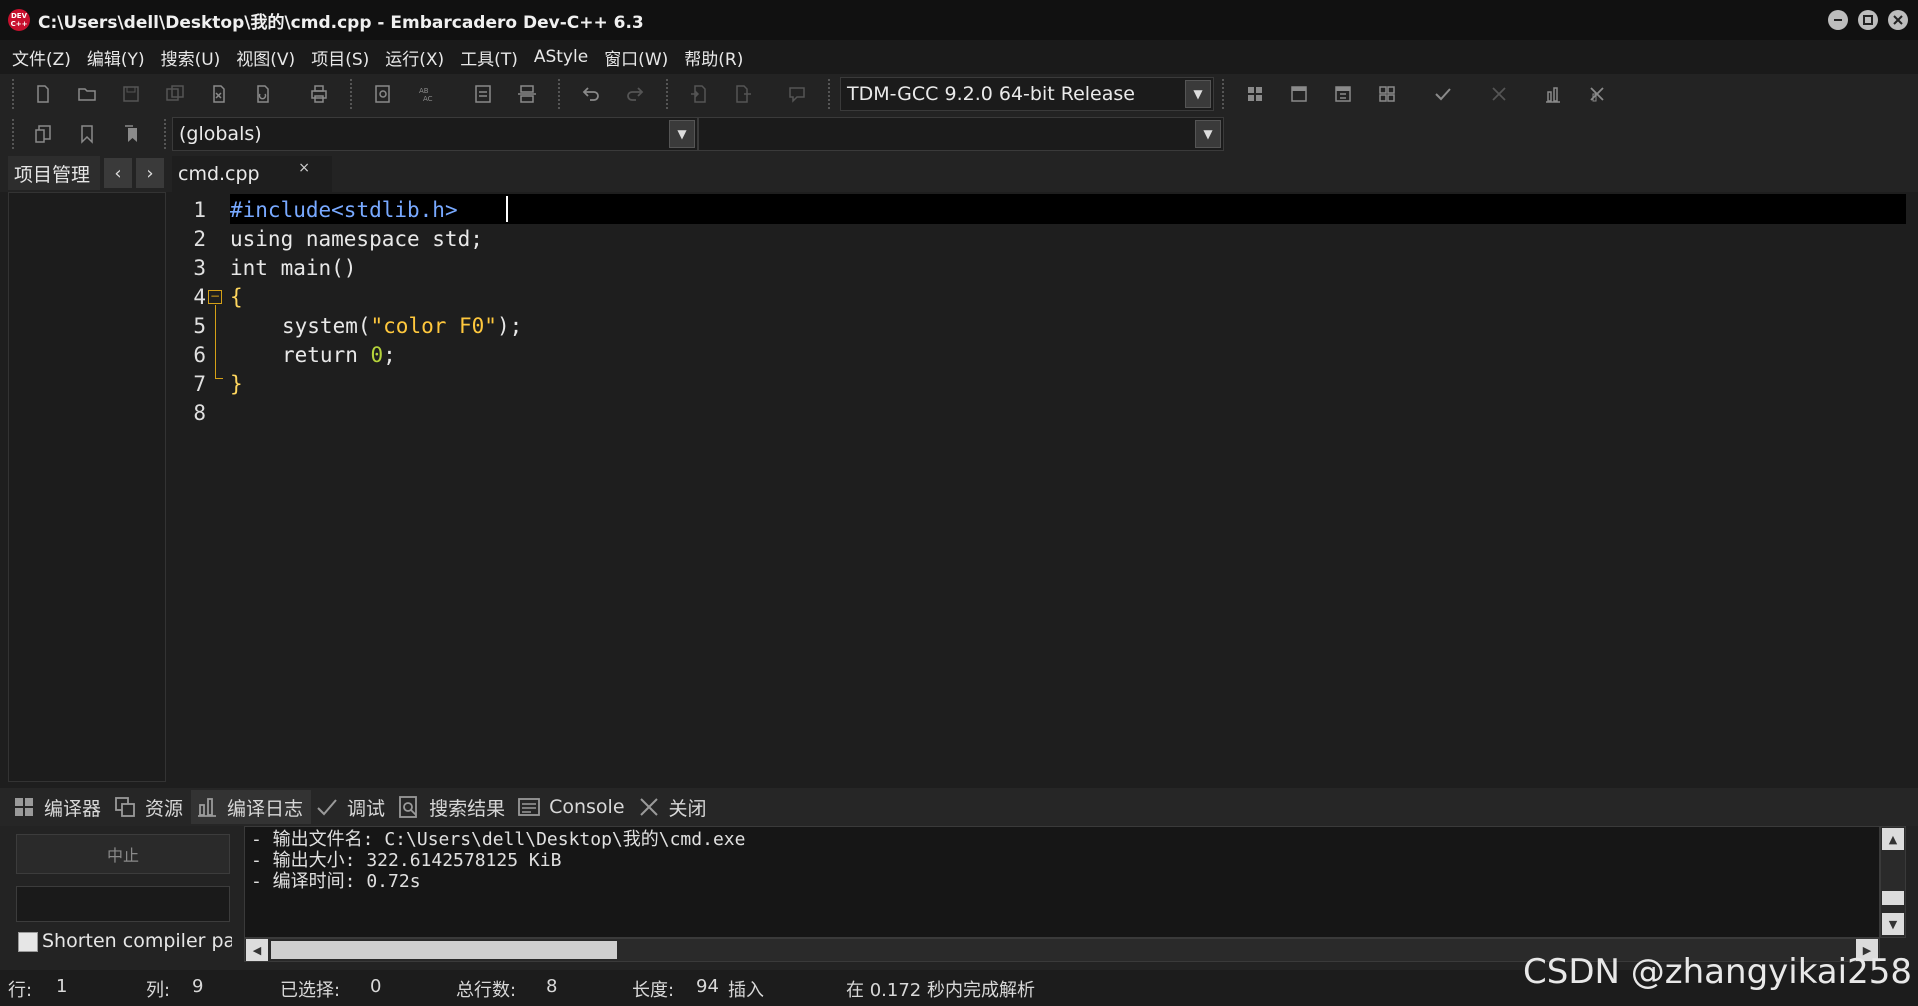 This screenshot has height=1006, width=1918. I want to click on status-col-label: 列:, so click(158, 990).